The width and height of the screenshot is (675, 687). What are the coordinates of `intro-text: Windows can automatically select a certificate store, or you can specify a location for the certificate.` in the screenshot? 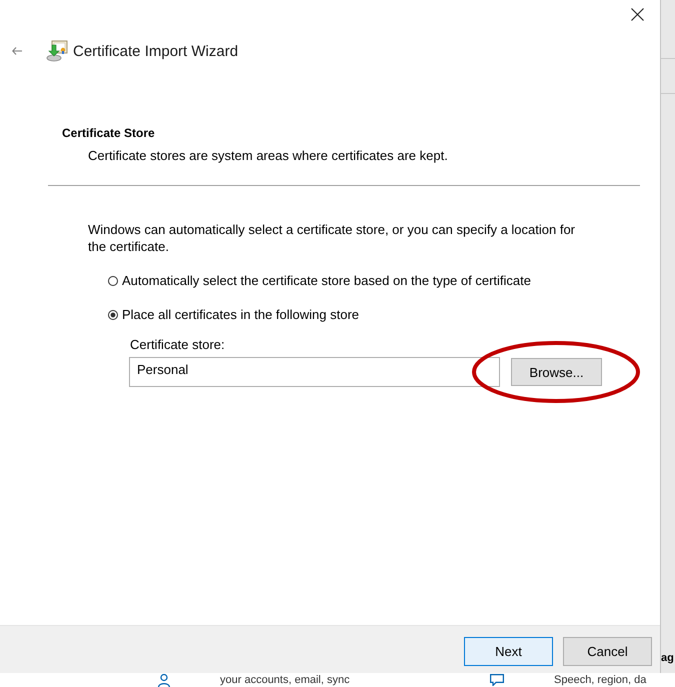 It's located at (332, 238).